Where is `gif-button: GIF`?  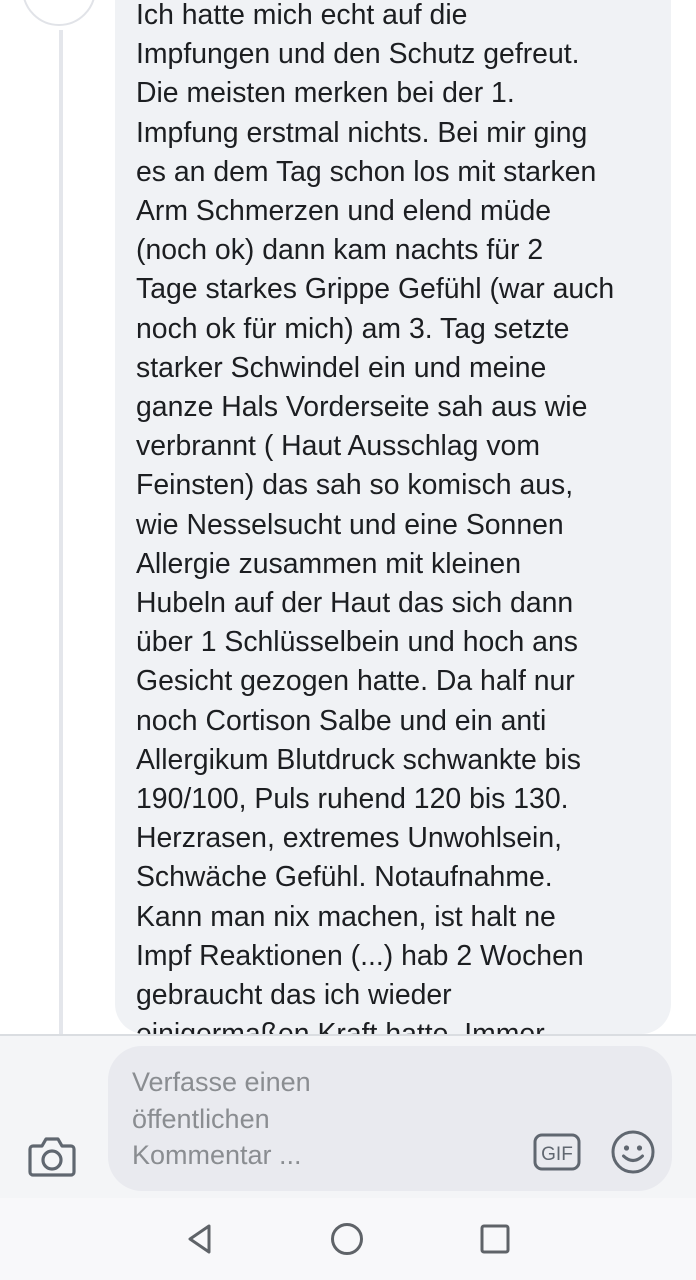 gif-button: GIF is located at coordinates (557, 1152).